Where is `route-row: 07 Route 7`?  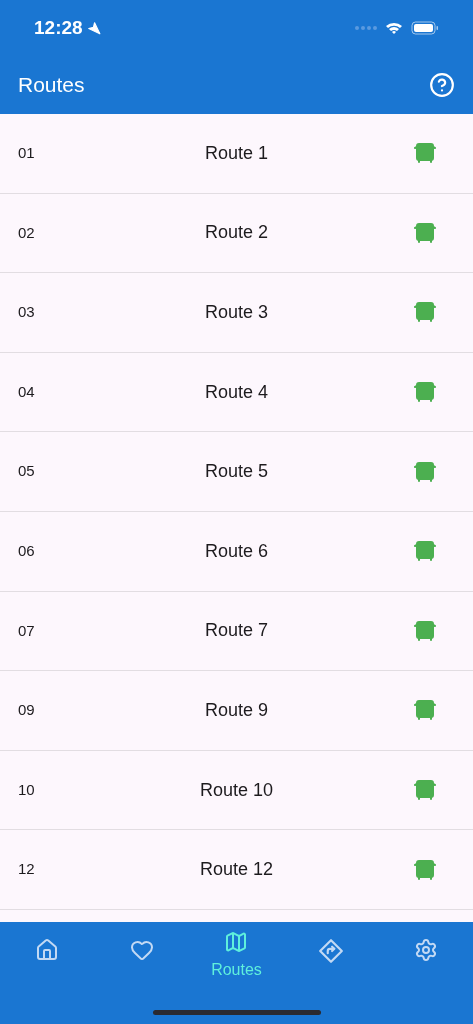
route-row: 07 Route 7 is located at coordinates (236, 631).